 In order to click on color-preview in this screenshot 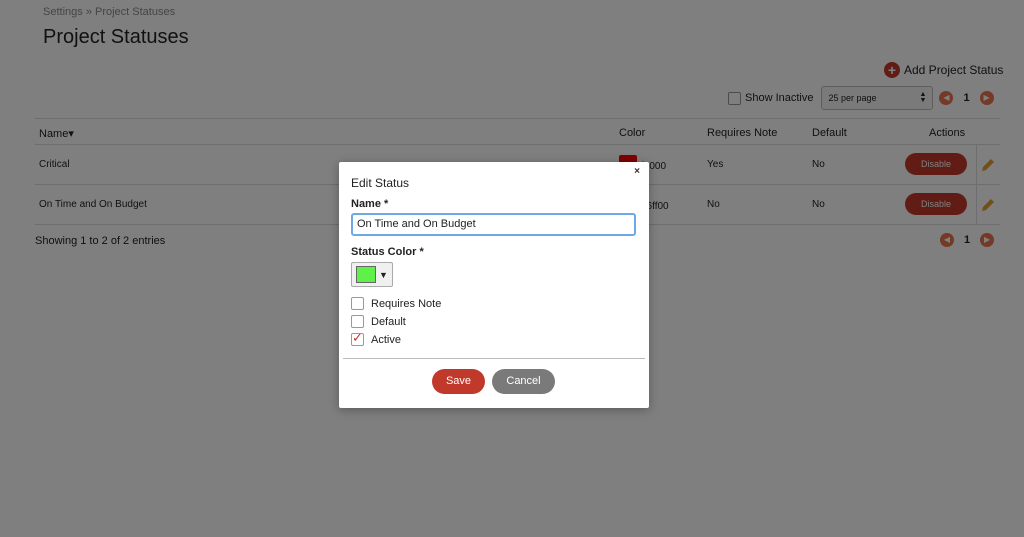, I will do `click(366, 274)`.